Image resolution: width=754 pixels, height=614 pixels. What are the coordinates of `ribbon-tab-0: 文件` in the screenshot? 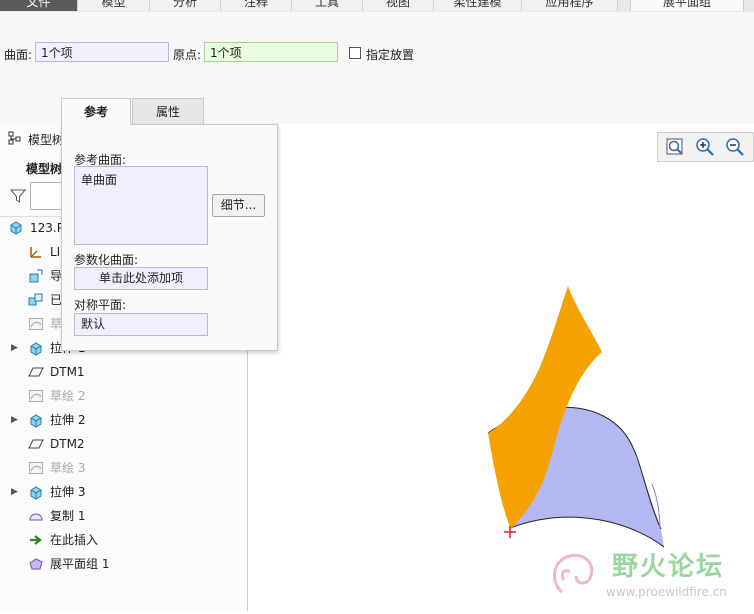 It's located at (39, 5).